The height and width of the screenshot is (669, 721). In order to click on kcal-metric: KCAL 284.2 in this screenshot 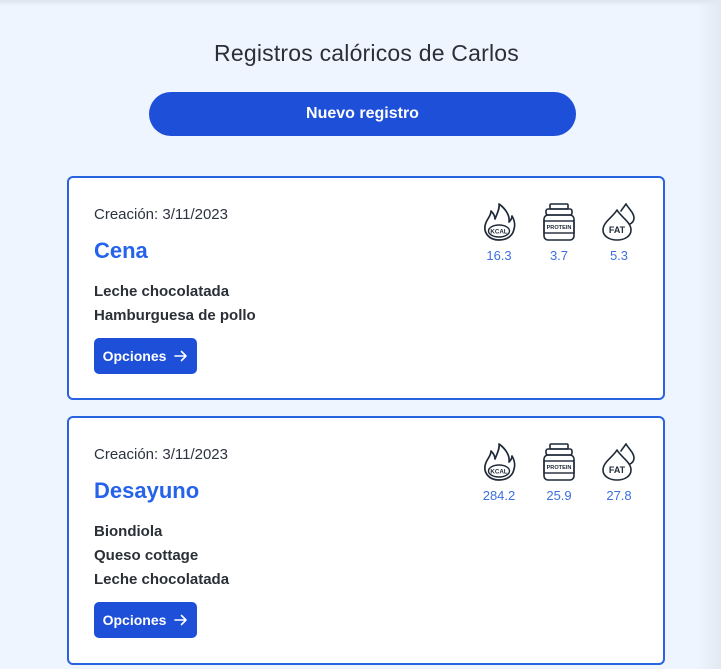, I will do `click(499, 472)`.